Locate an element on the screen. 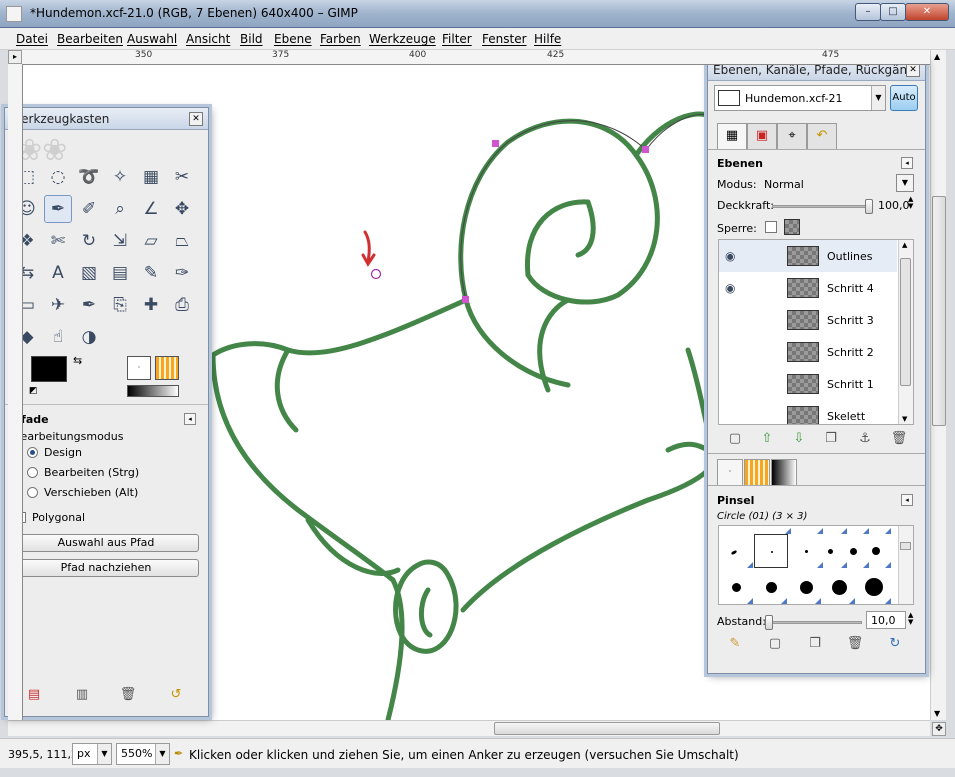 The height and width of the screenshot is (777, 955). active-gradient-preview is located at coordinates (153, 391).